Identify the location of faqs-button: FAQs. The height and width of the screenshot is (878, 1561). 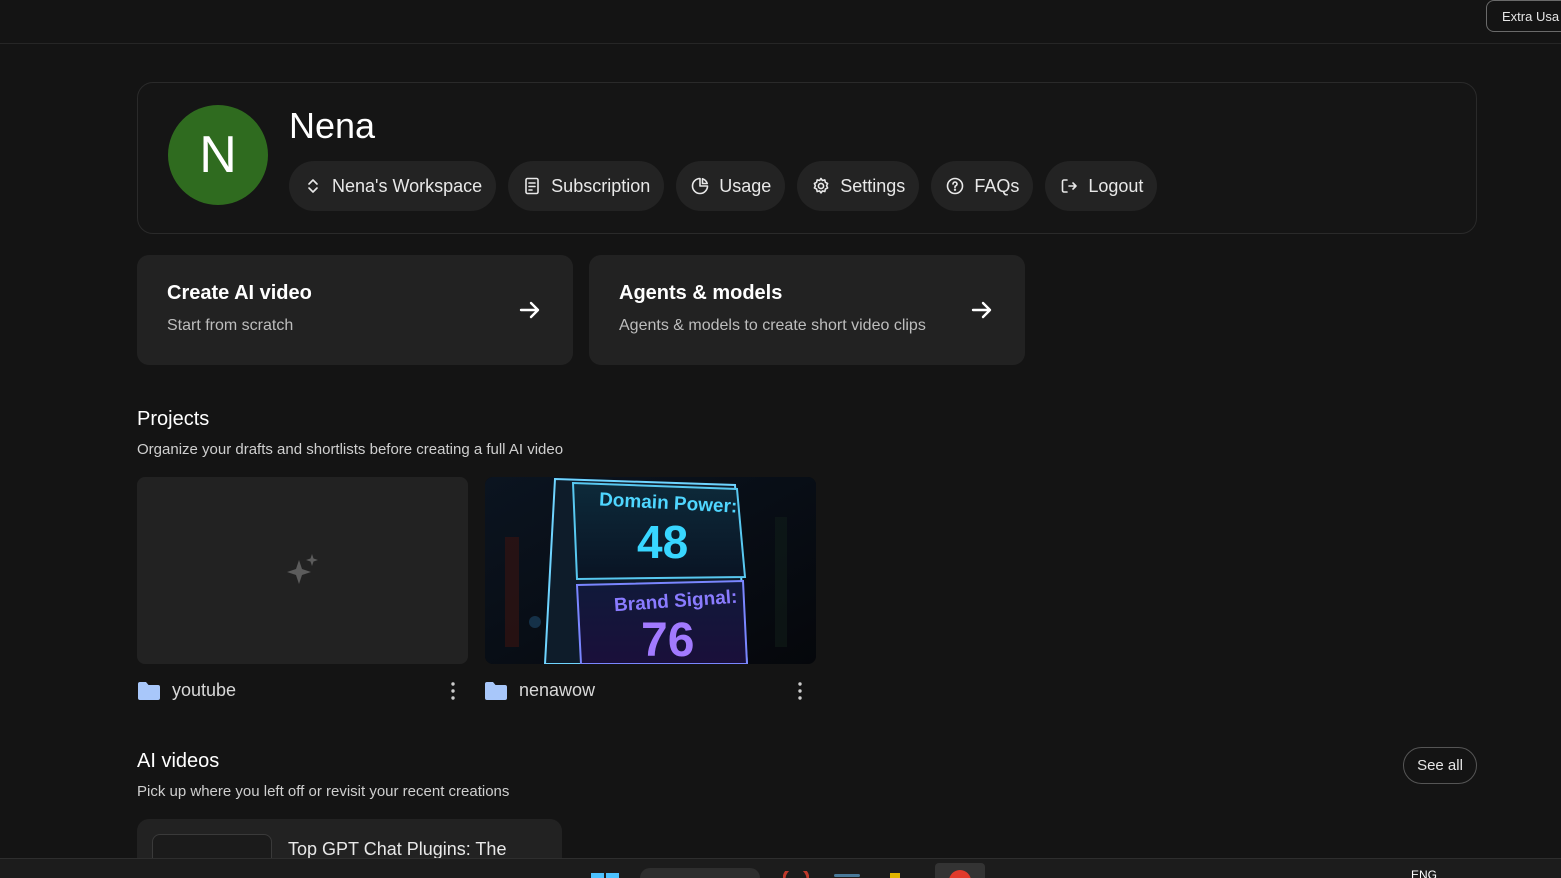
(982, 186).